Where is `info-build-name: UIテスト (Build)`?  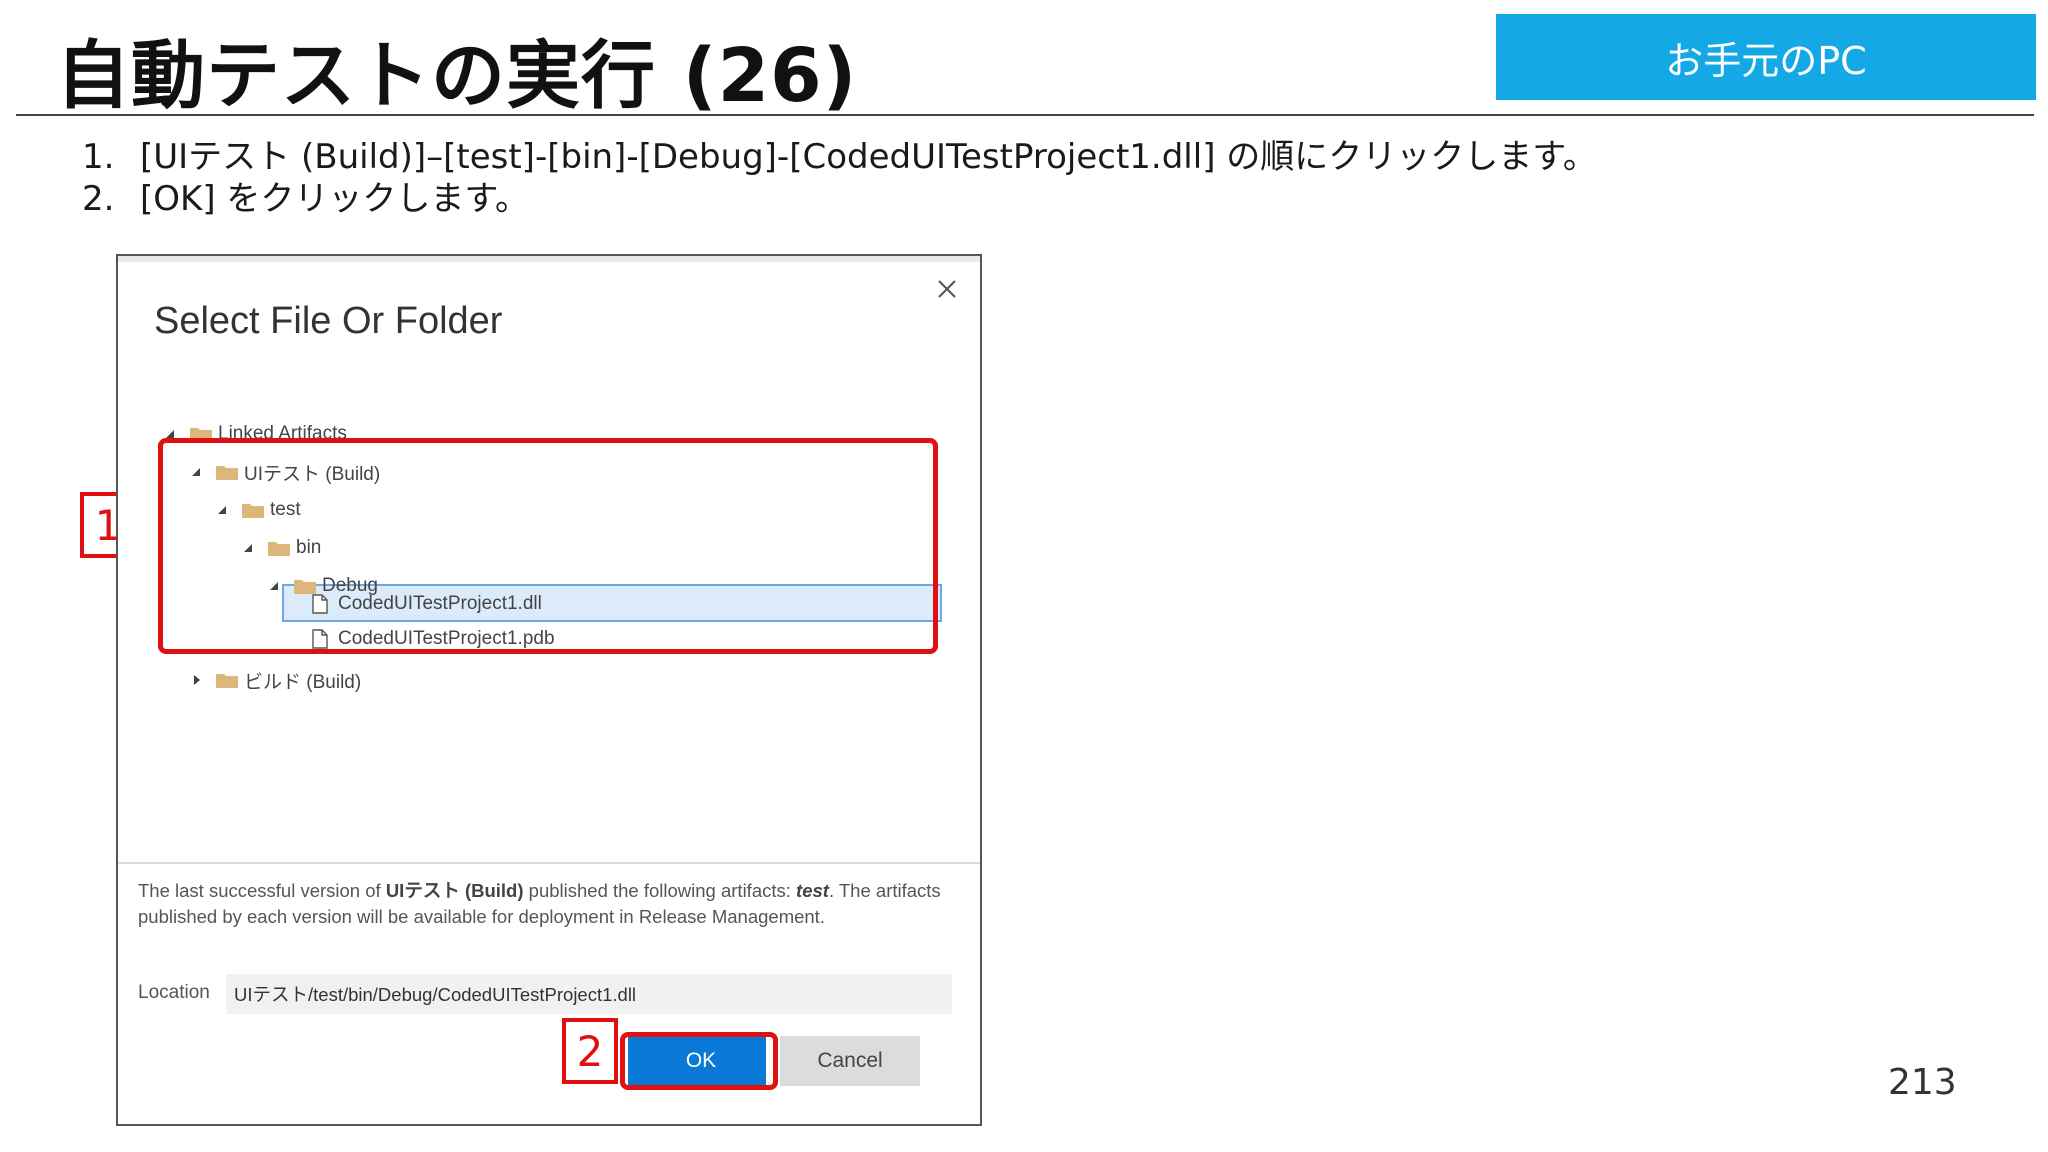
info-build-name: UIテスト (Build) is located at coordinates (454, 890).